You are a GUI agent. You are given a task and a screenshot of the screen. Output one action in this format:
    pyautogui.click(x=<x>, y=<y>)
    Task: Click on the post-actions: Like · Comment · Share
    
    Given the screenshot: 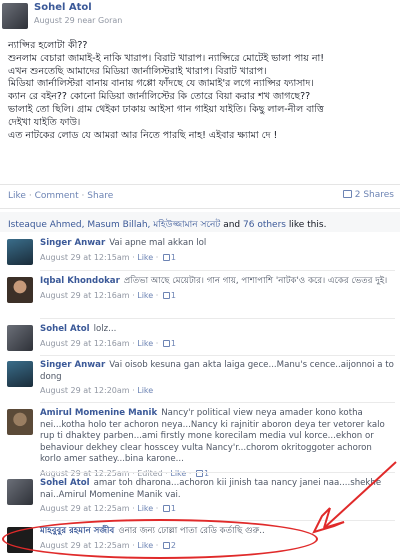 What is the action you would take?
    pyautogui.click(x=60, y=196)
    